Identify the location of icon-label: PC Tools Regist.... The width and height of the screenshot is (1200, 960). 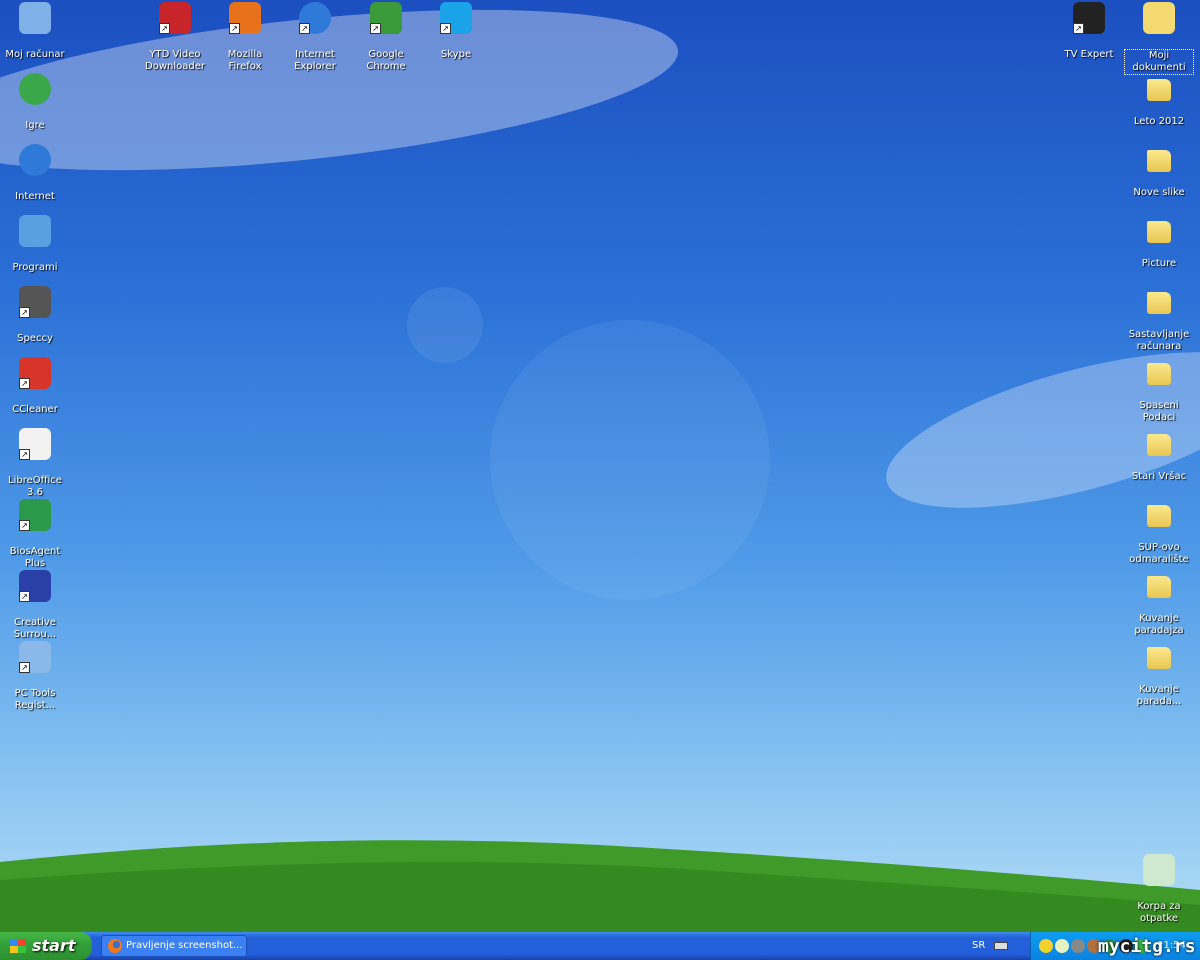
(35, 699).